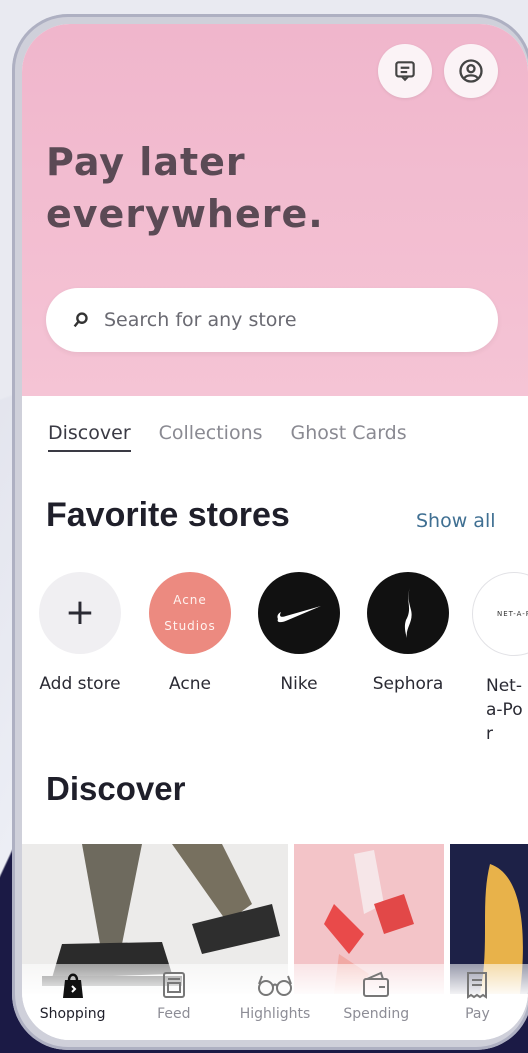 This screenshot has width=528, height=1053. I want to click on search-placeholder: Search for any store, so click(200, 320).